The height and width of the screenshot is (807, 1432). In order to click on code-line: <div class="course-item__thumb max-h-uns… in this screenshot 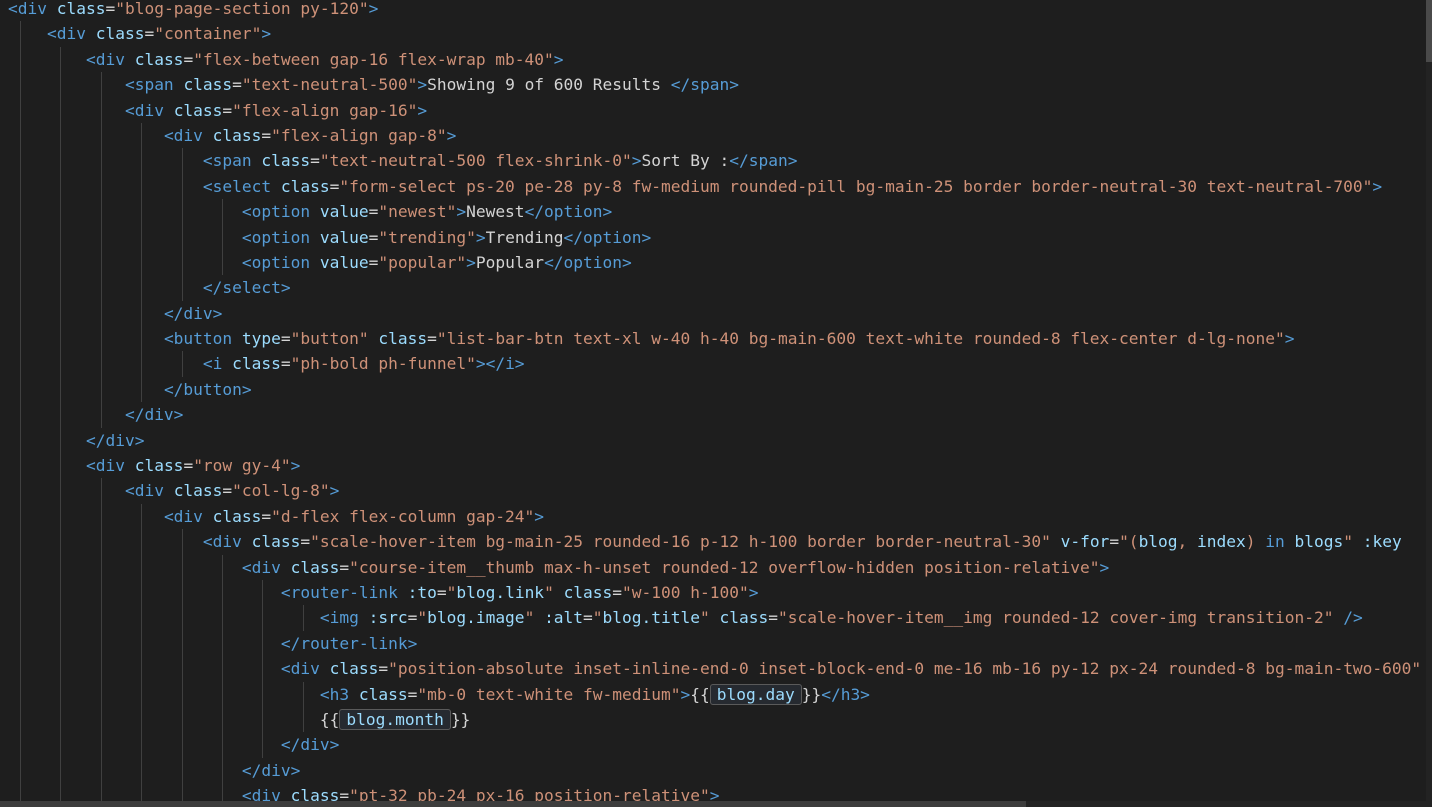, I will do `click(717, 567)`.